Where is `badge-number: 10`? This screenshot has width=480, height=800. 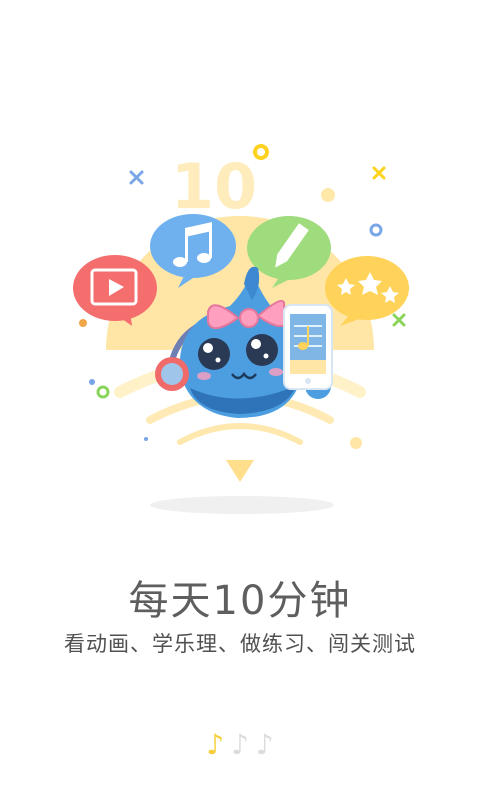 badge-number: 10 is located at coordinates (214, 186).